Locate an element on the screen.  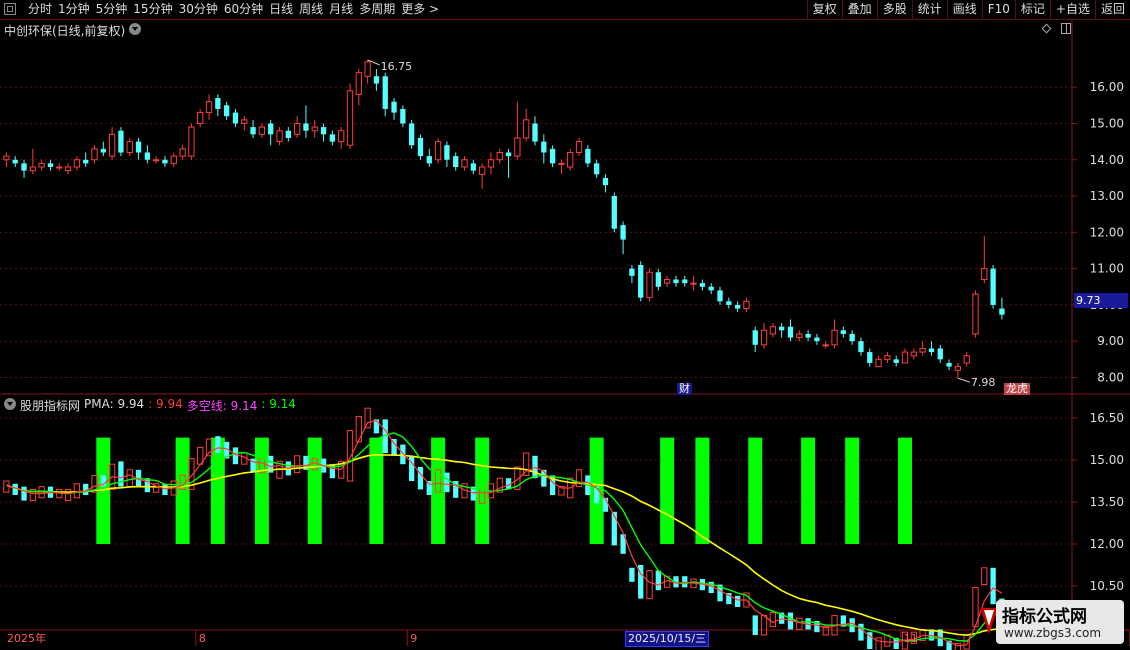
indicator-tick-label: 10.50 is located at coordinates (1107, 586).